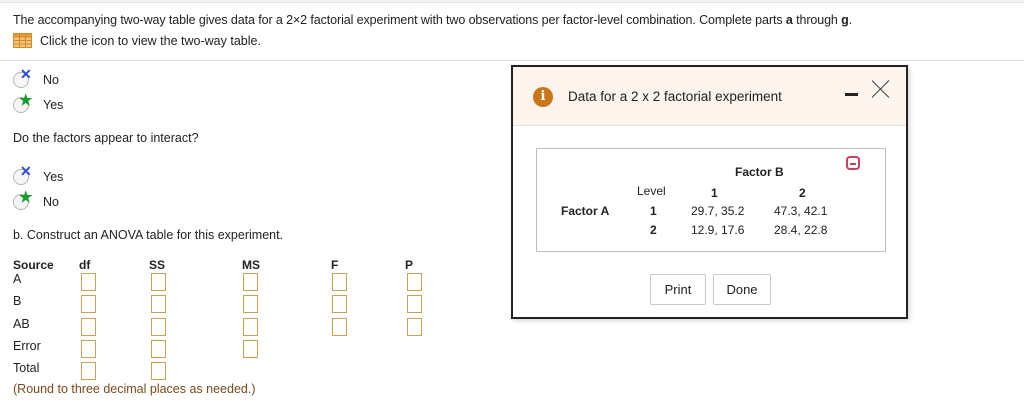 The width and height of the screenshot is (1024, 413). What do you see at coordinates (414, 327) in the screenshot?
I see `p-ab-input` at bounding box center [414, 327].